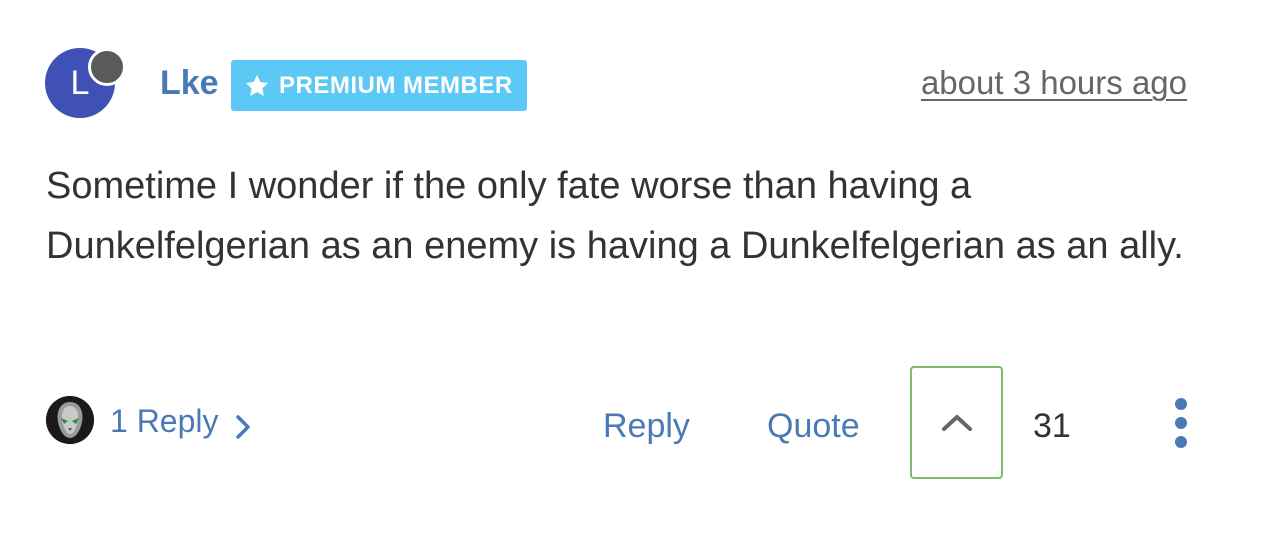  I want to click on premium-member-badge: PREMIUM MEMBER, so click(379, 85).